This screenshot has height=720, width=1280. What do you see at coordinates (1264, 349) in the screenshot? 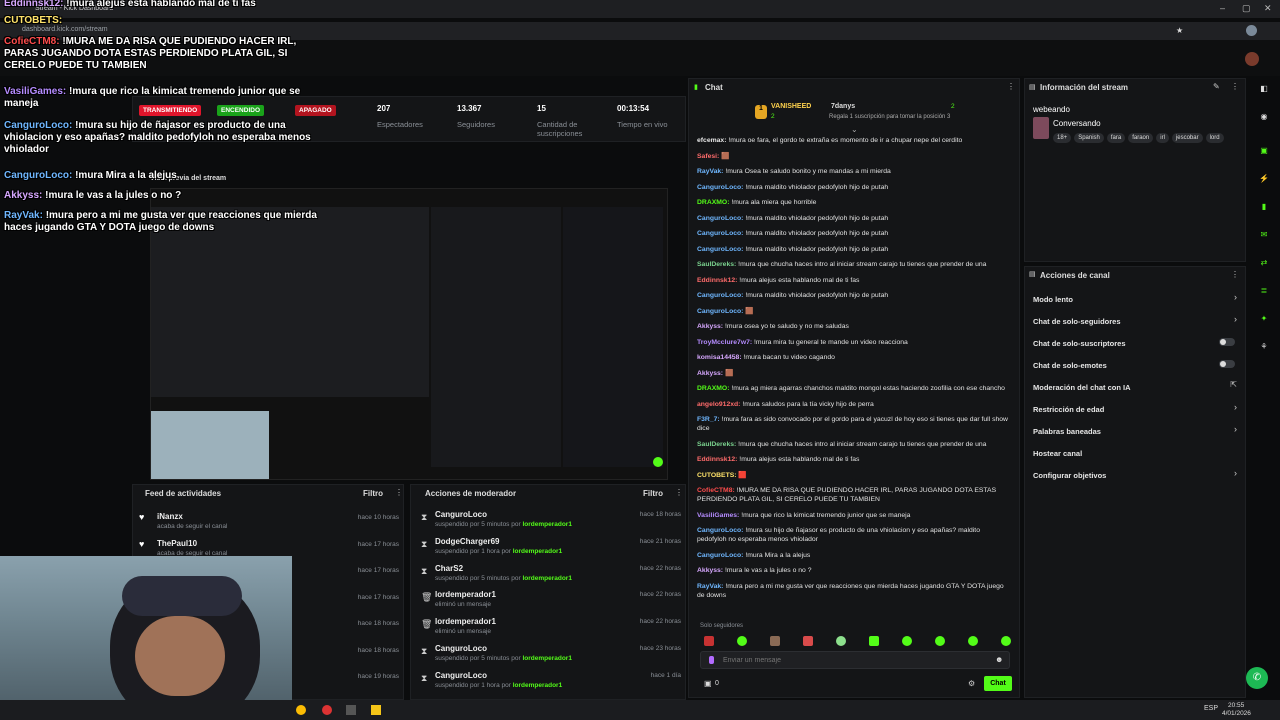
I see `rail-icon: ⚘` at bounding box center [1264, 349].